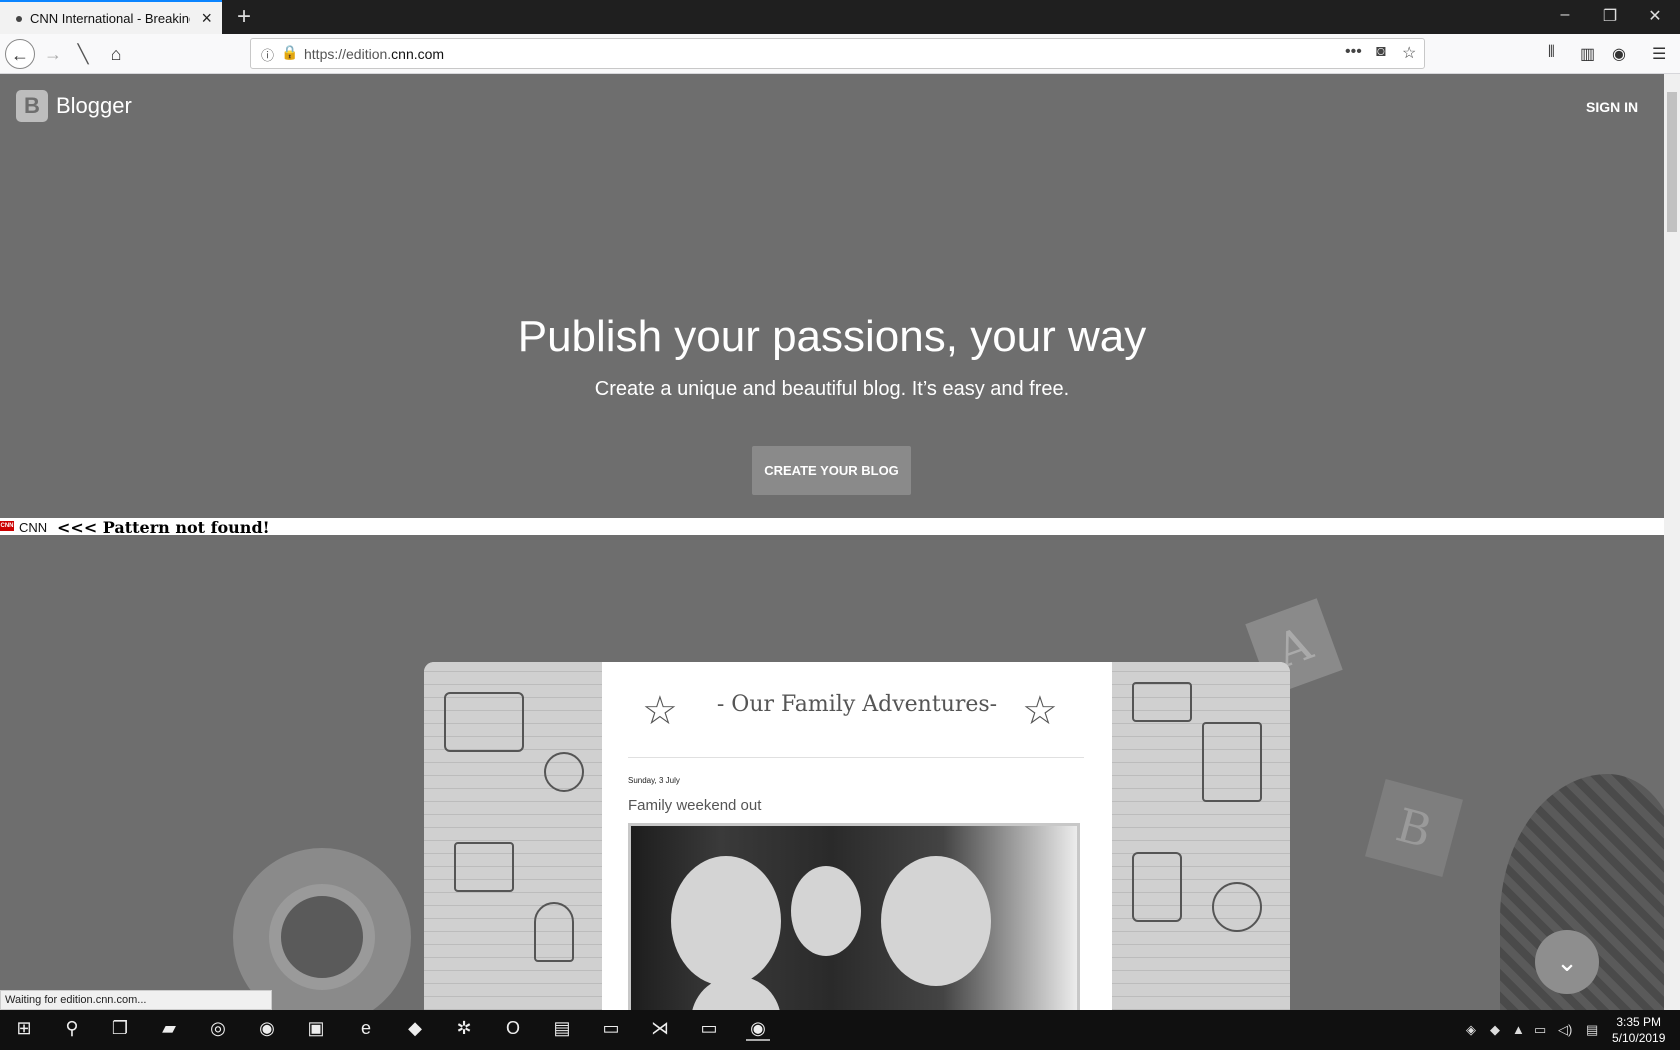 This screenshot has width=1680, height=1050. I want to click on scrollbar-thumb, so click(1672, 162).